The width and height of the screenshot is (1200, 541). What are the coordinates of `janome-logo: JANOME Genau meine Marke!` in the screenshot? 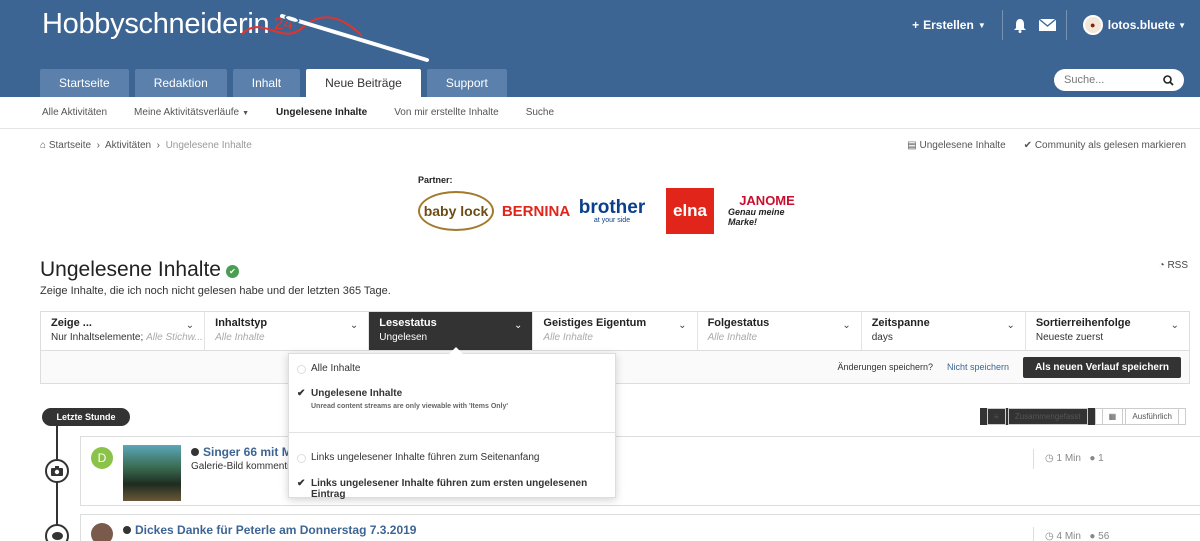 It's located at (767, 211).